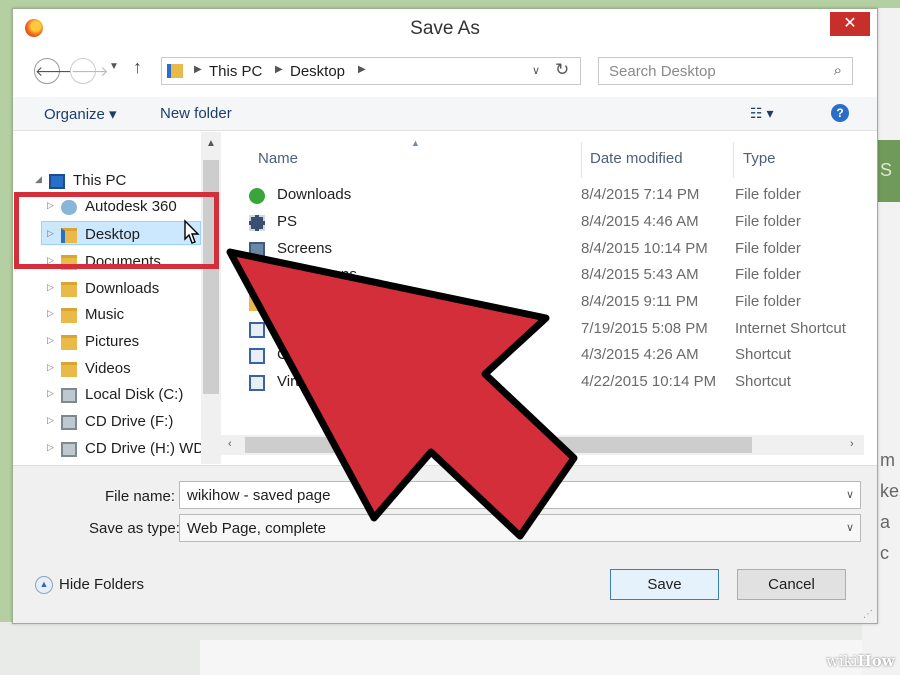 This screenshot has height=675, width=900. Describe the element at coordinates (257, 250) in the screenshot. I see `screen-folder-icon` at that location.